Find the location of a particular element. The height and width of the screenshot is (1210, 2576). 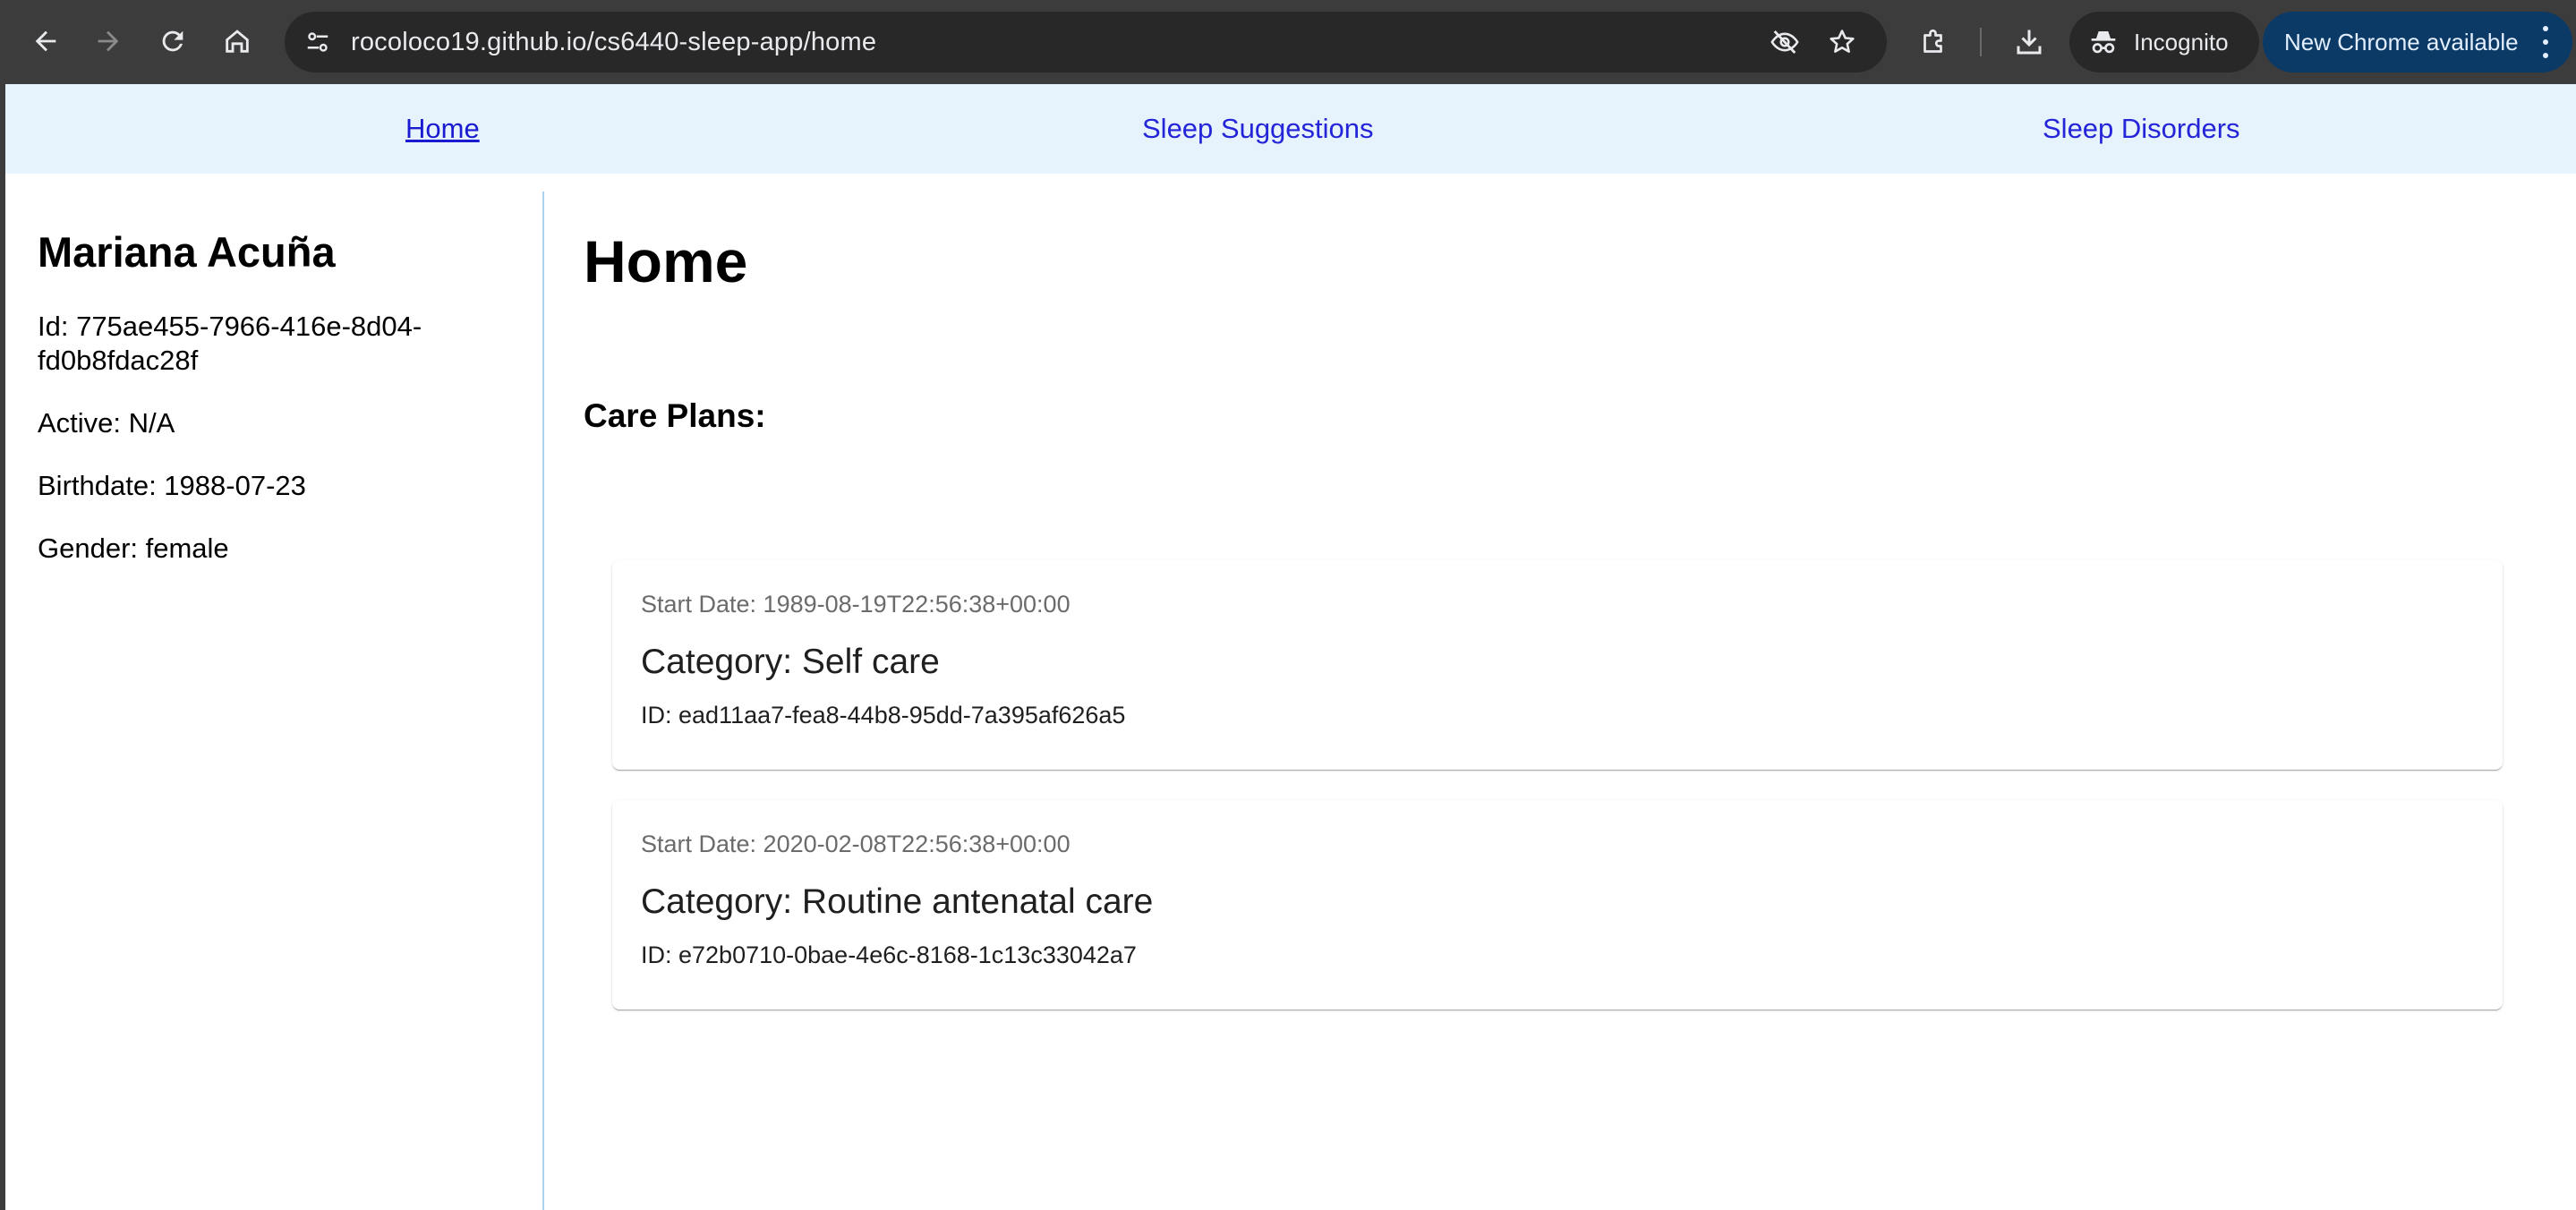

puzzle-icon is located at coordinates (1932, 41).